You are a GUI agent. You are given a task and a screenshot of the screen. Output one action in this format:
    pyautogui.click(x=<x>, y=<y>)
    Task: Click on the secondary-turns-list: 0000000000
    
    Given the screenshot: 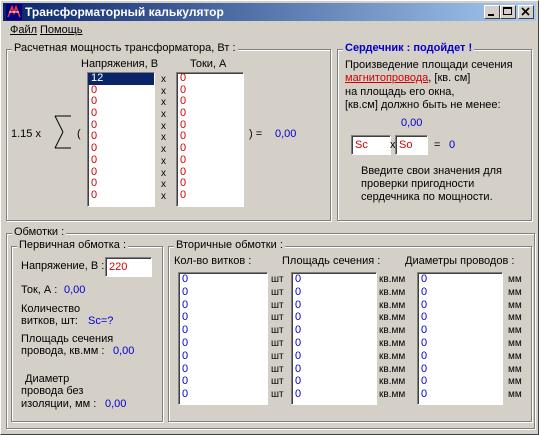 What is the action you would take?
    pyautogui.click(x=223, y=338)
    